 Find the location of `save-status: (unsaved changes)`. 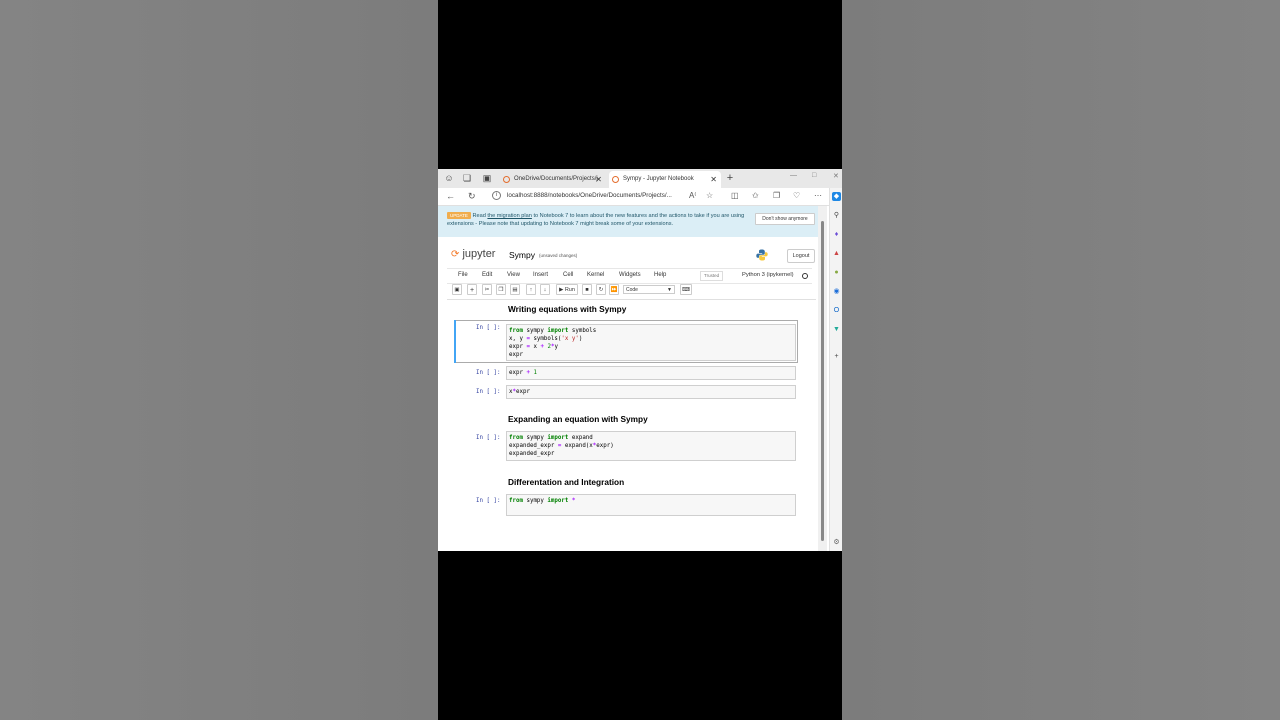

save-status: (unsaved changes) is located at coordinates (558, 255).